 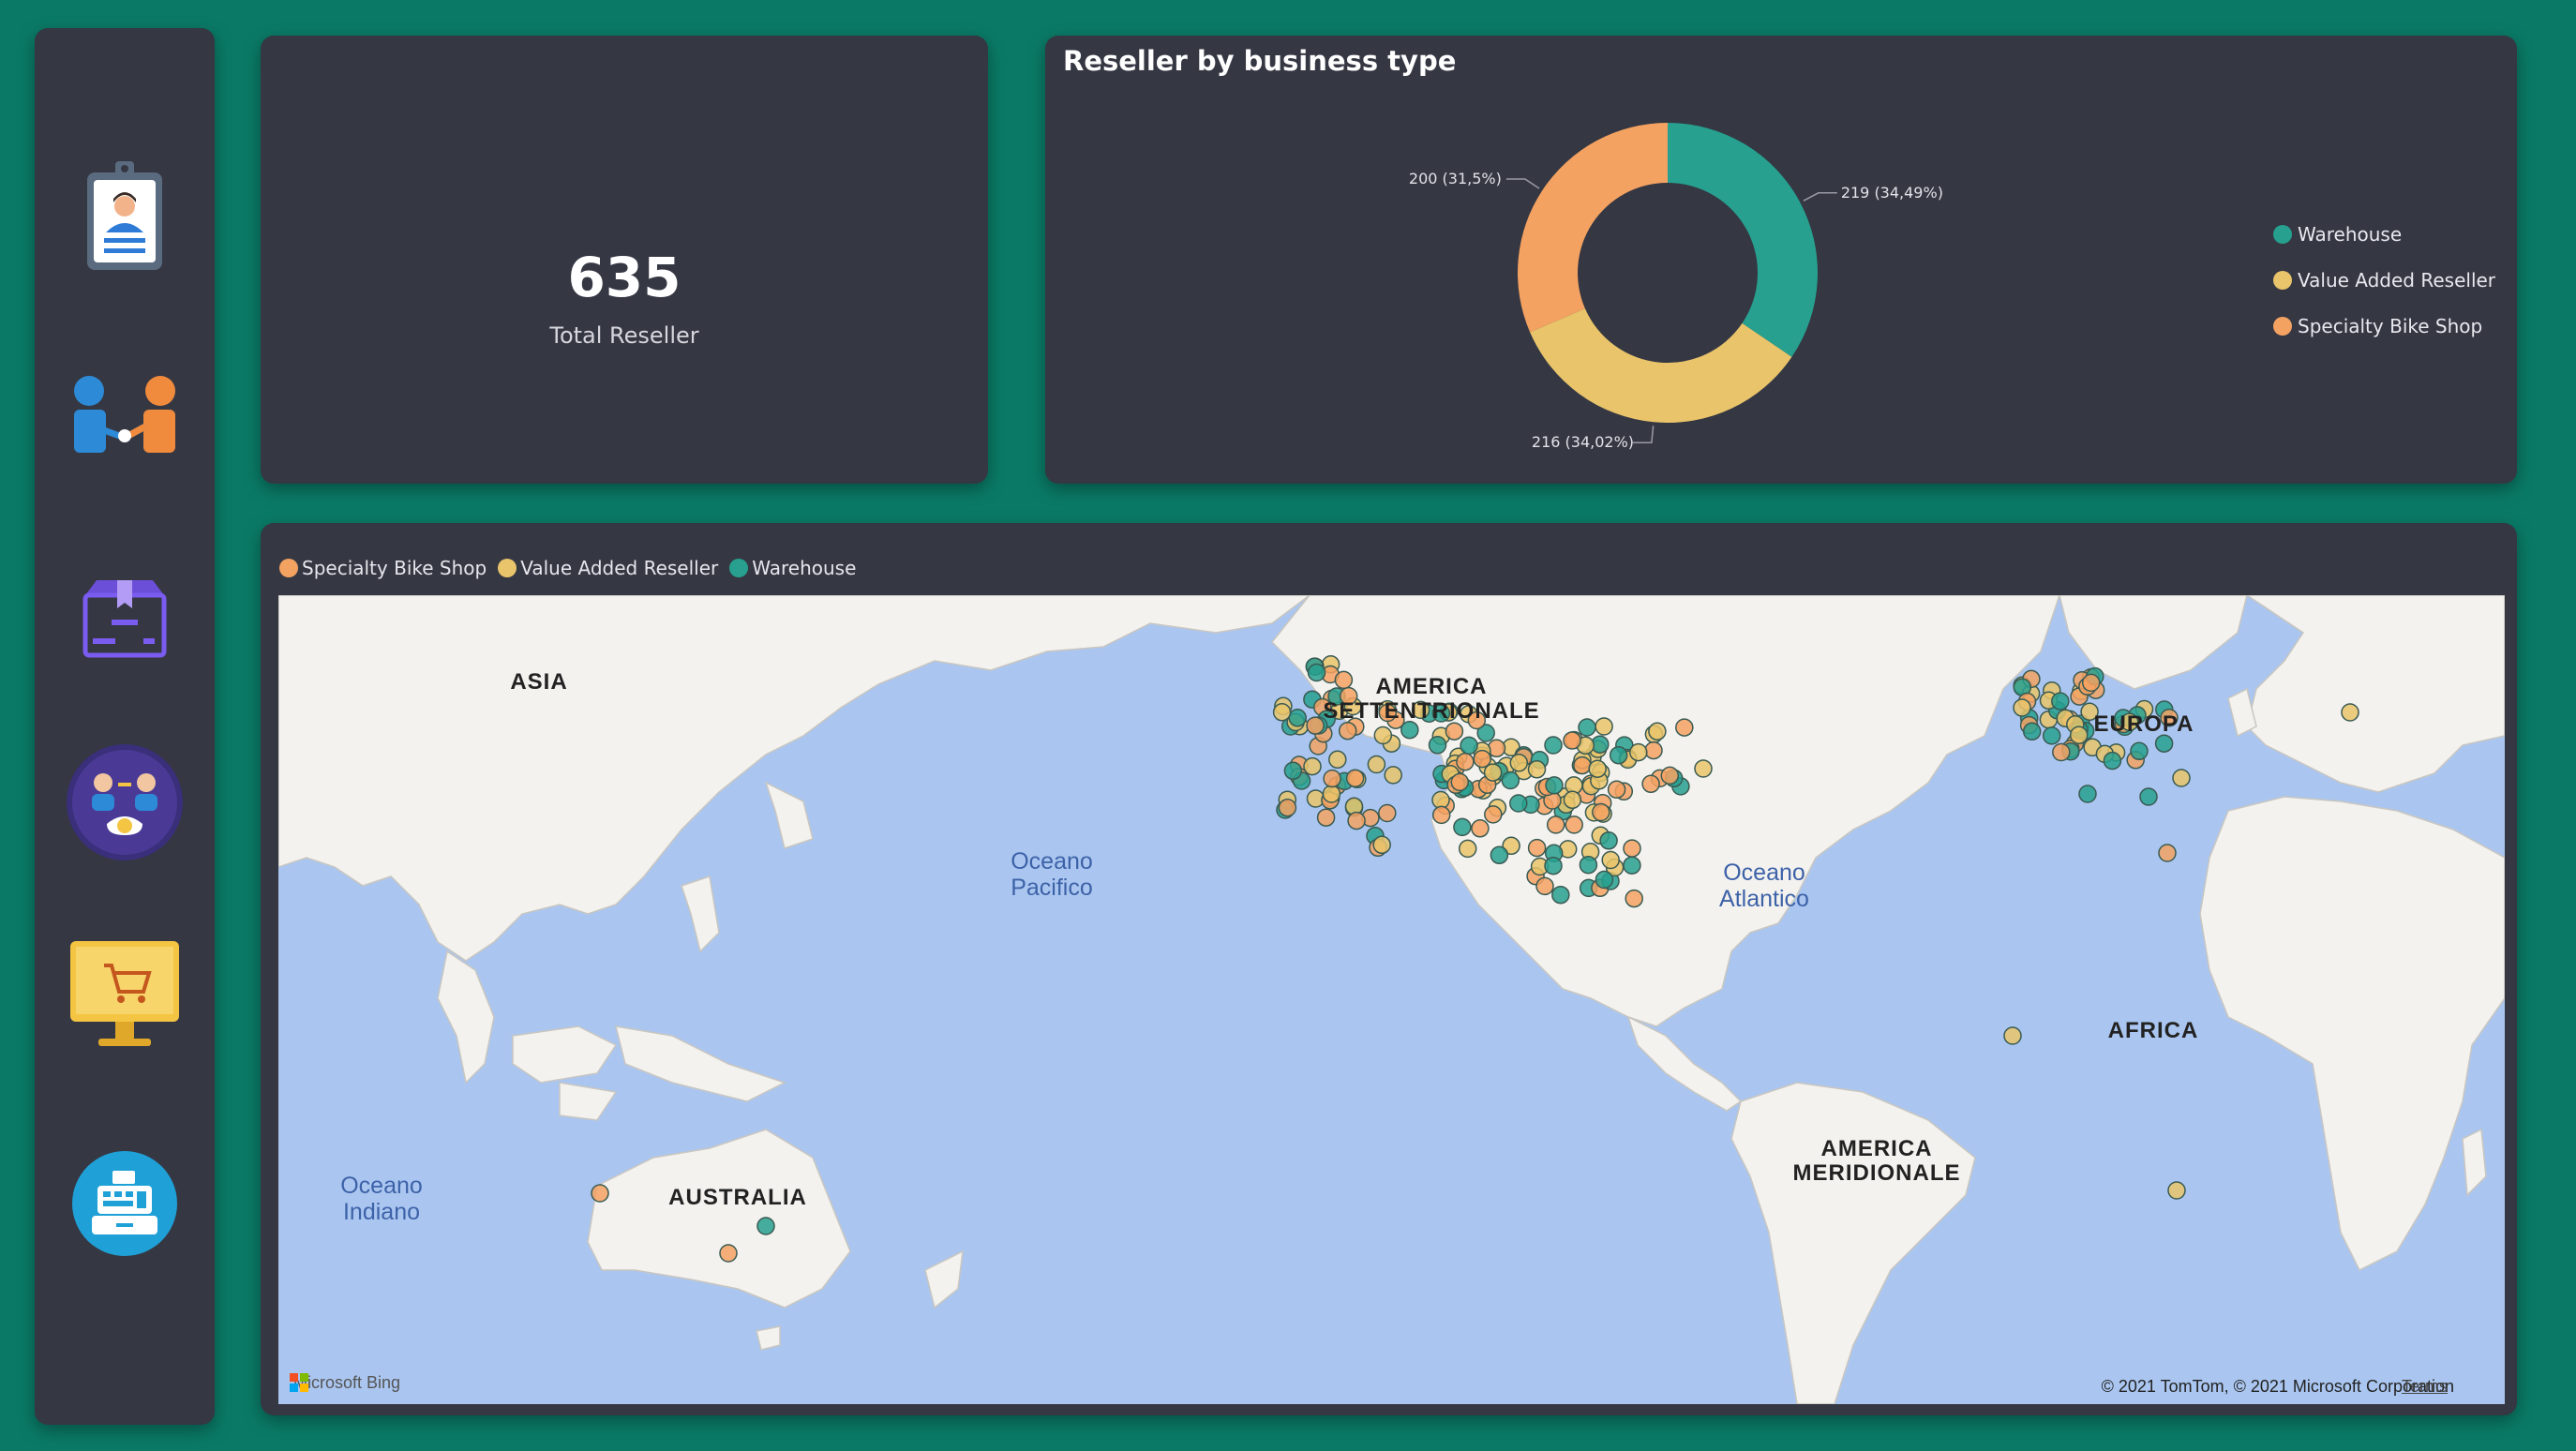 What do you see at coordinates (2384, 281) in the screenshot?
I see `legend-item-value-added-reseller: Value Added Reseller` at bounding box center [2384, 281].